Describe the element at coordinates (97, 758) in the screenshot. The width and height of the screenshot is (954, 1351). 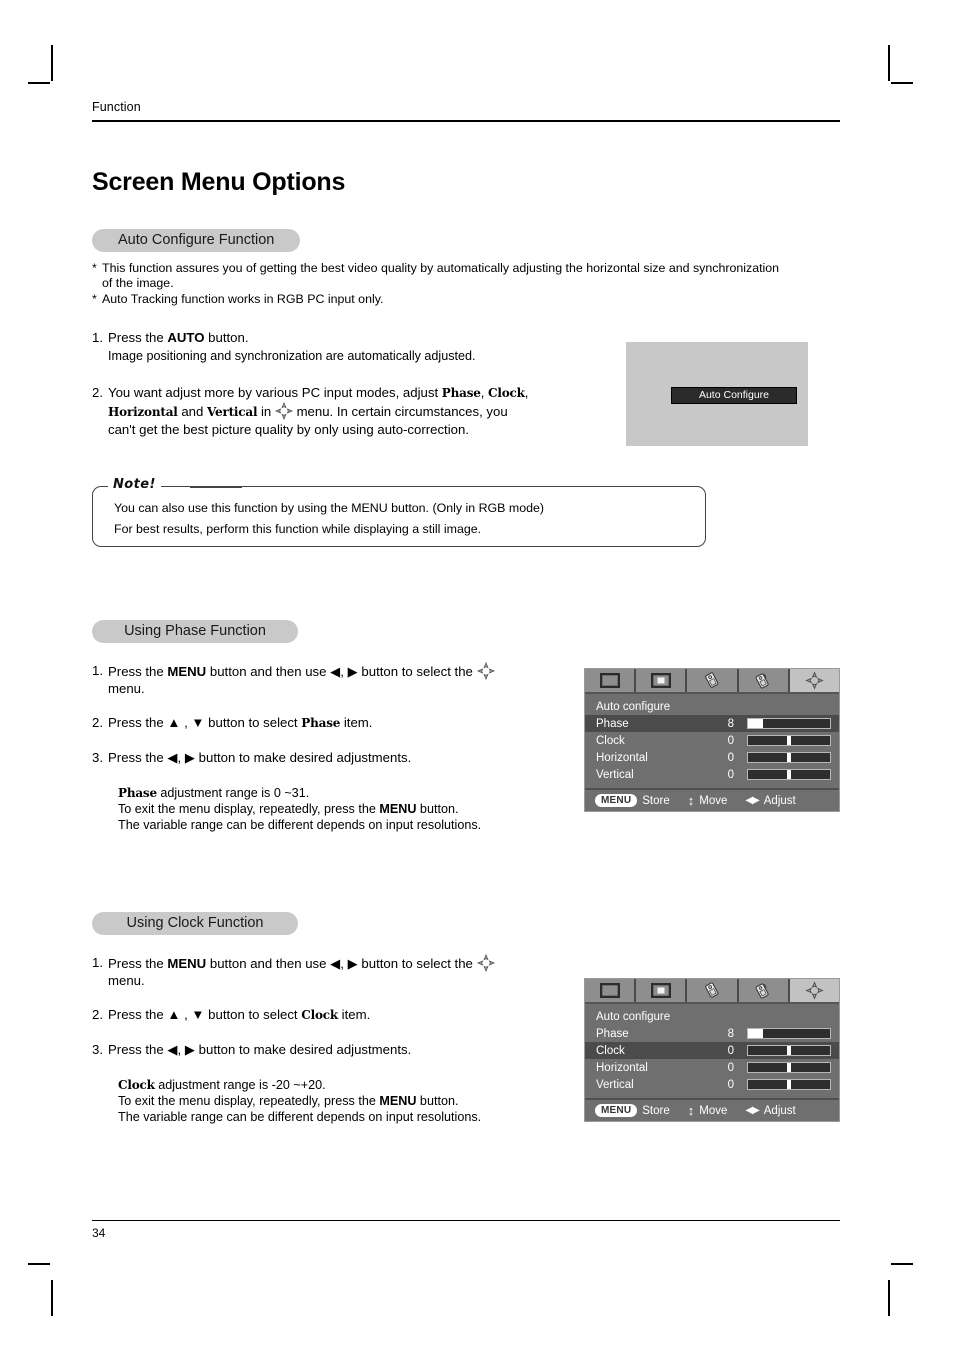
I see `step-number: 3.` at that location.